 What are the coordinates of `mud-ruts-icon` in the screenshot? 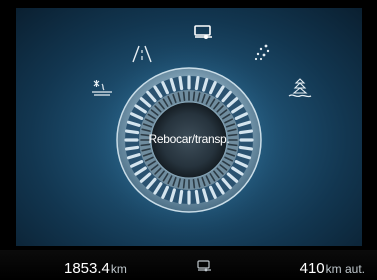 It's located at (300, 89).